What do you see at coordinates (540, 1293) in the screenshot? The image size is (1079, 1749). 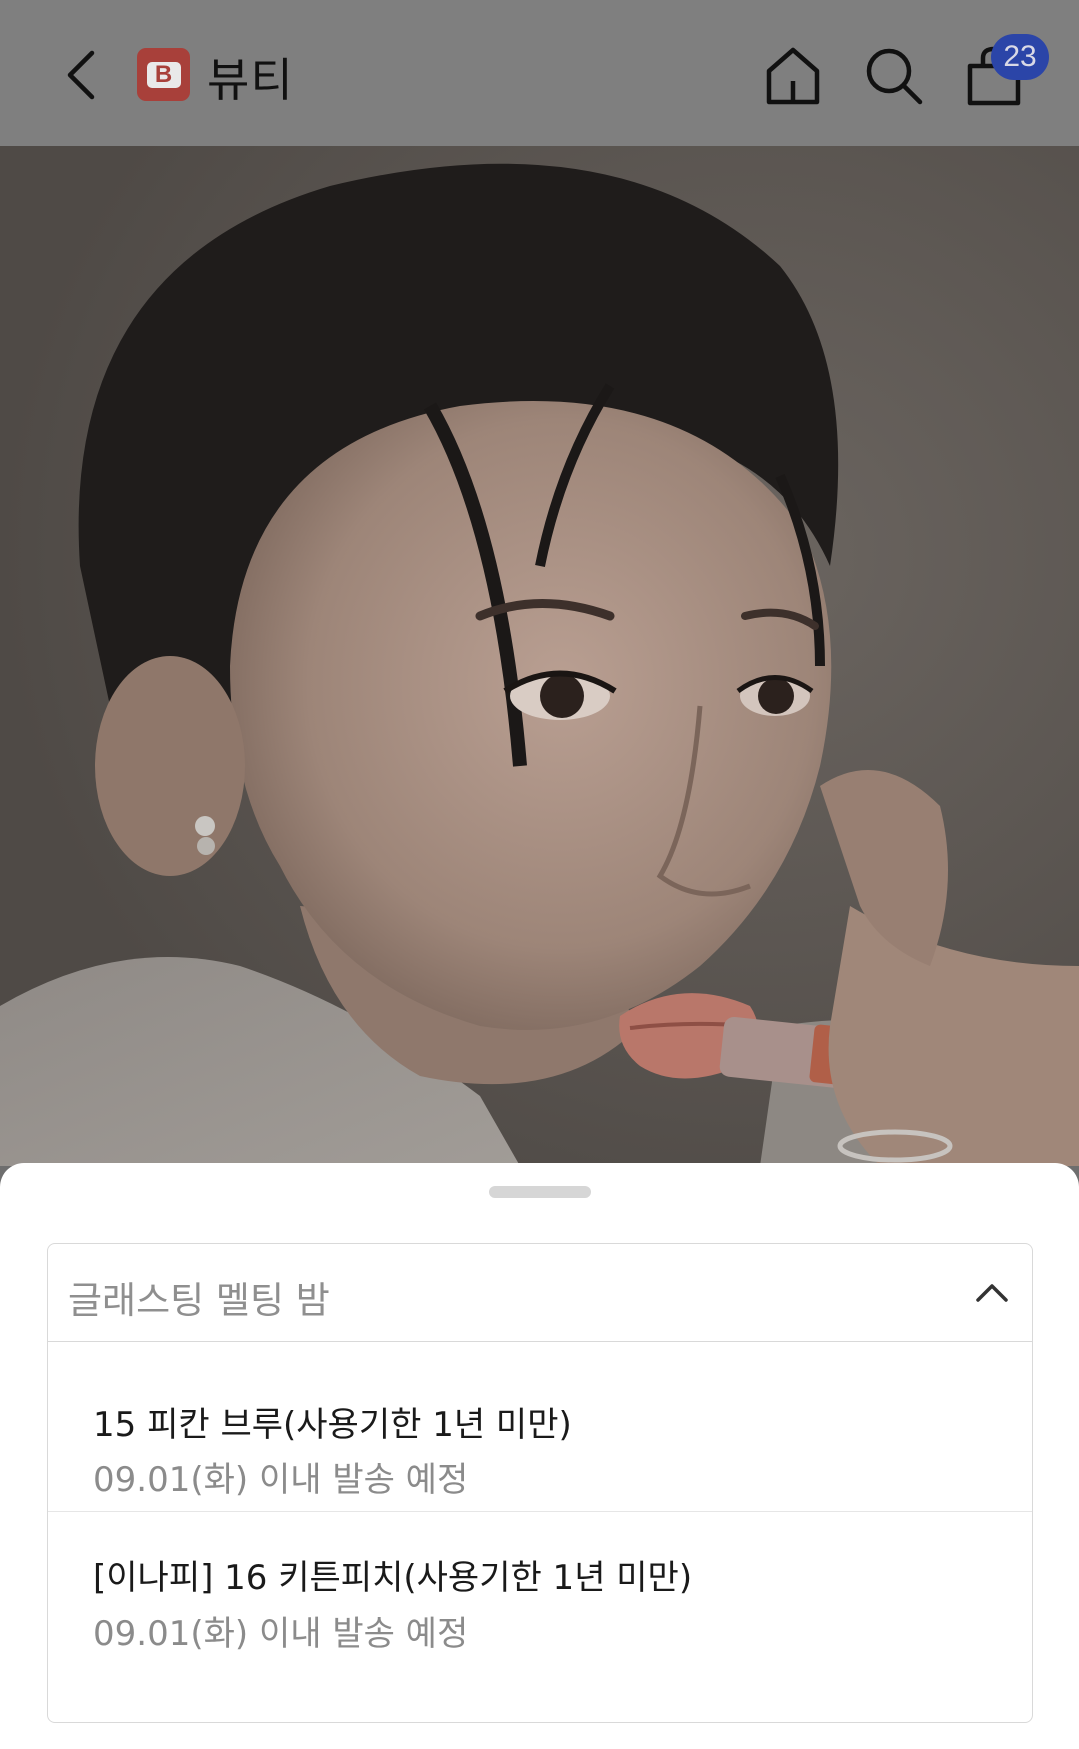 I see `option-dropdown-header: 글래스팅 멜팅 밤` at bounding box center [540, 1293].